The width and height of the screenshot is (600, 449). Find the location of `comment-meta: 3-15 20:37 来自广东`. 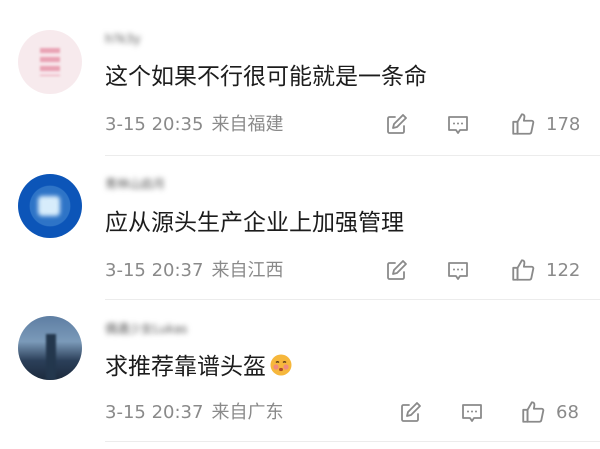

comment-meta: 3-15 20:37 来自广东 is located at coordinates (194, 413).